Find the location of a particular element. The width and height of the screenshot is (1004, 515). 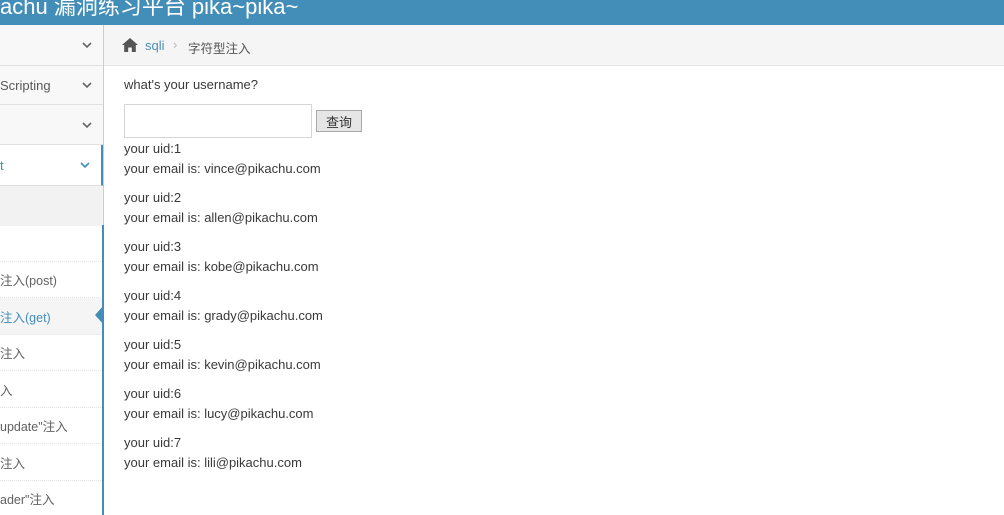

sidebar-subitem-label: ader"注入 is located at coordinates (27, 500).